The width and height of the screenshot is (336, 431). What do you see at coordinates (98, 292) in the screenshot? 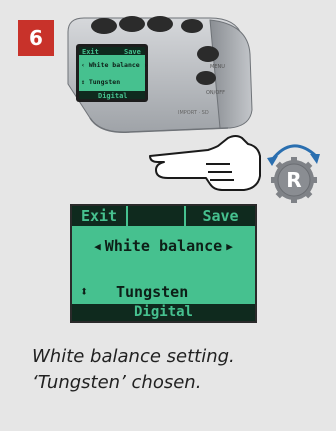
I see `up-down-arrows-icon: ⬍` at bounding box center [98, 292].